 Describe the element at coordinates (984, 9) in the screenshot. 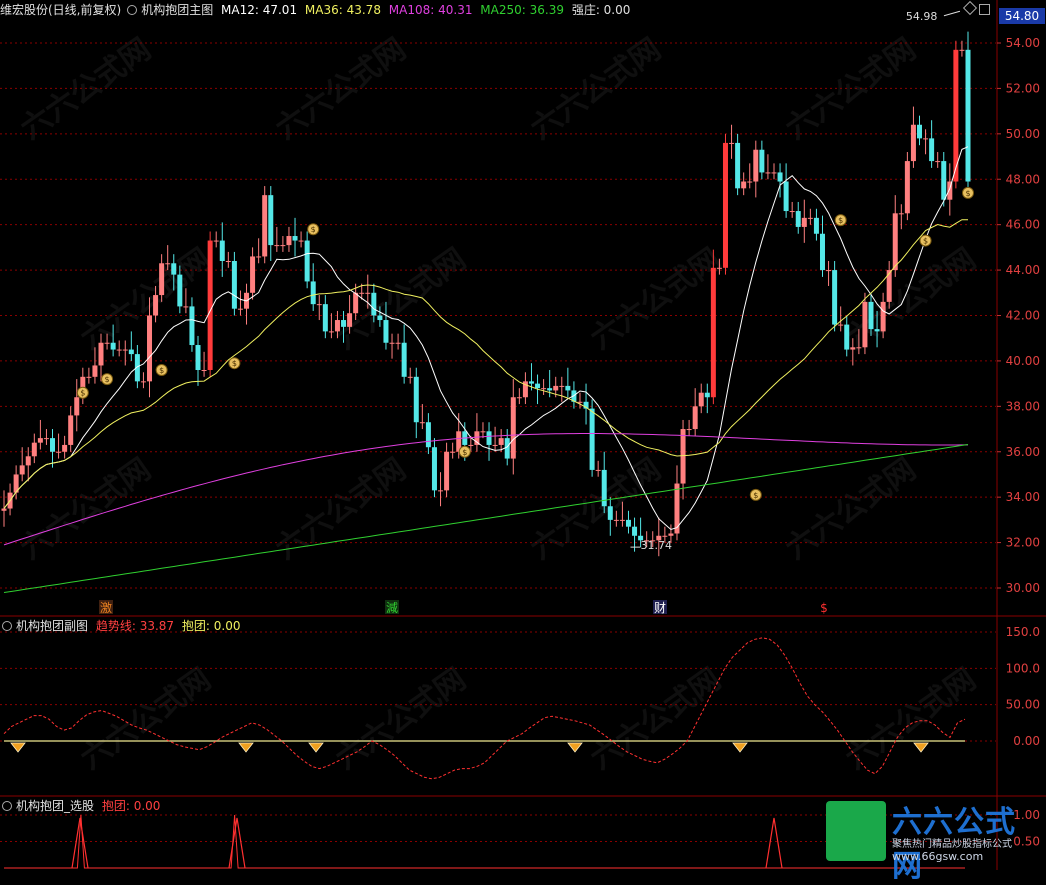

I see `panel-toggle-checkbox` at that location.